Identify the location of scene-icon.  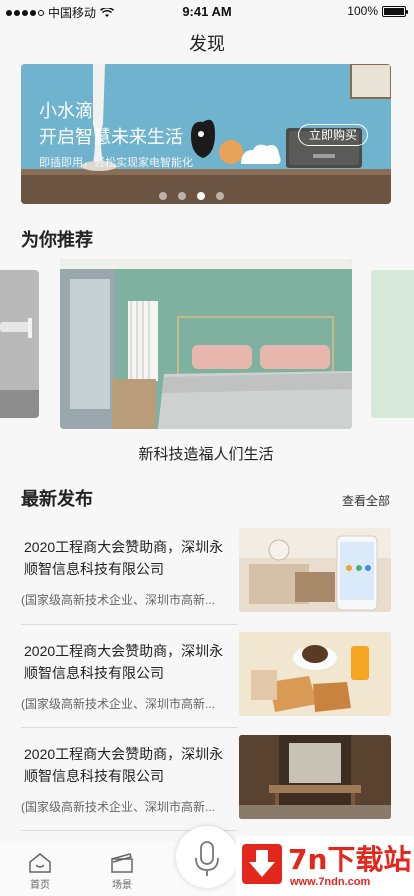
(122, 863).